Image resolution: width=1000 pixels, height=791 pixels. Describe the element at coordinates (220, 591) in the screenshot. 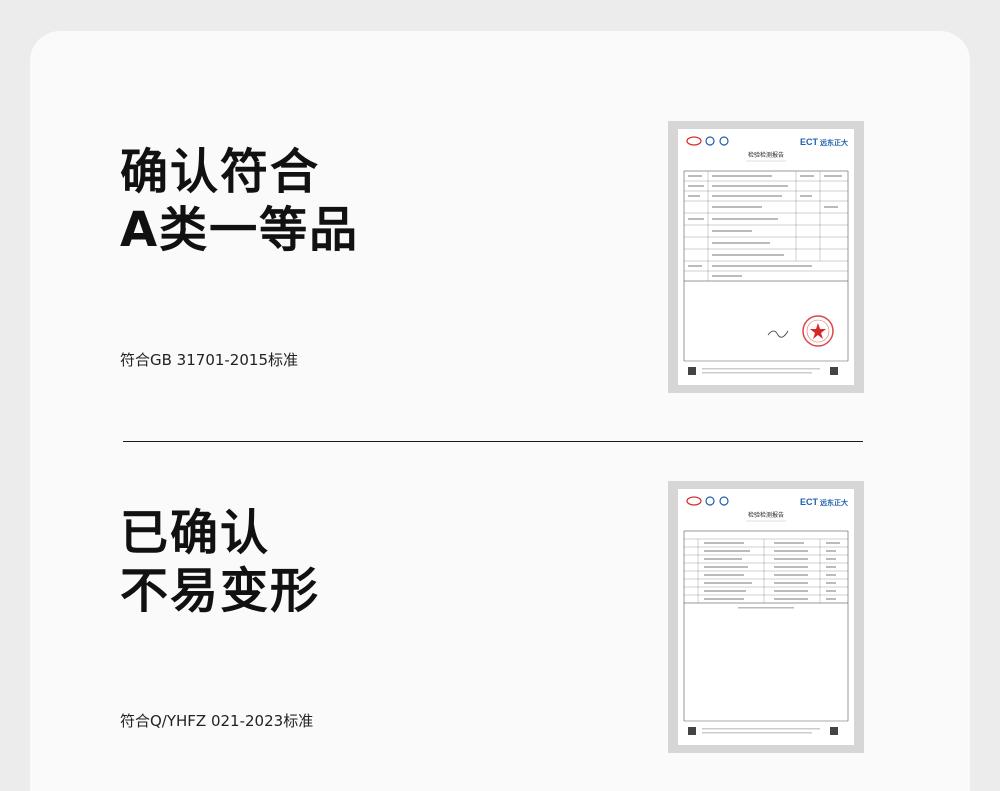

I see `headline-2-line-2: 不易变形` at that location.